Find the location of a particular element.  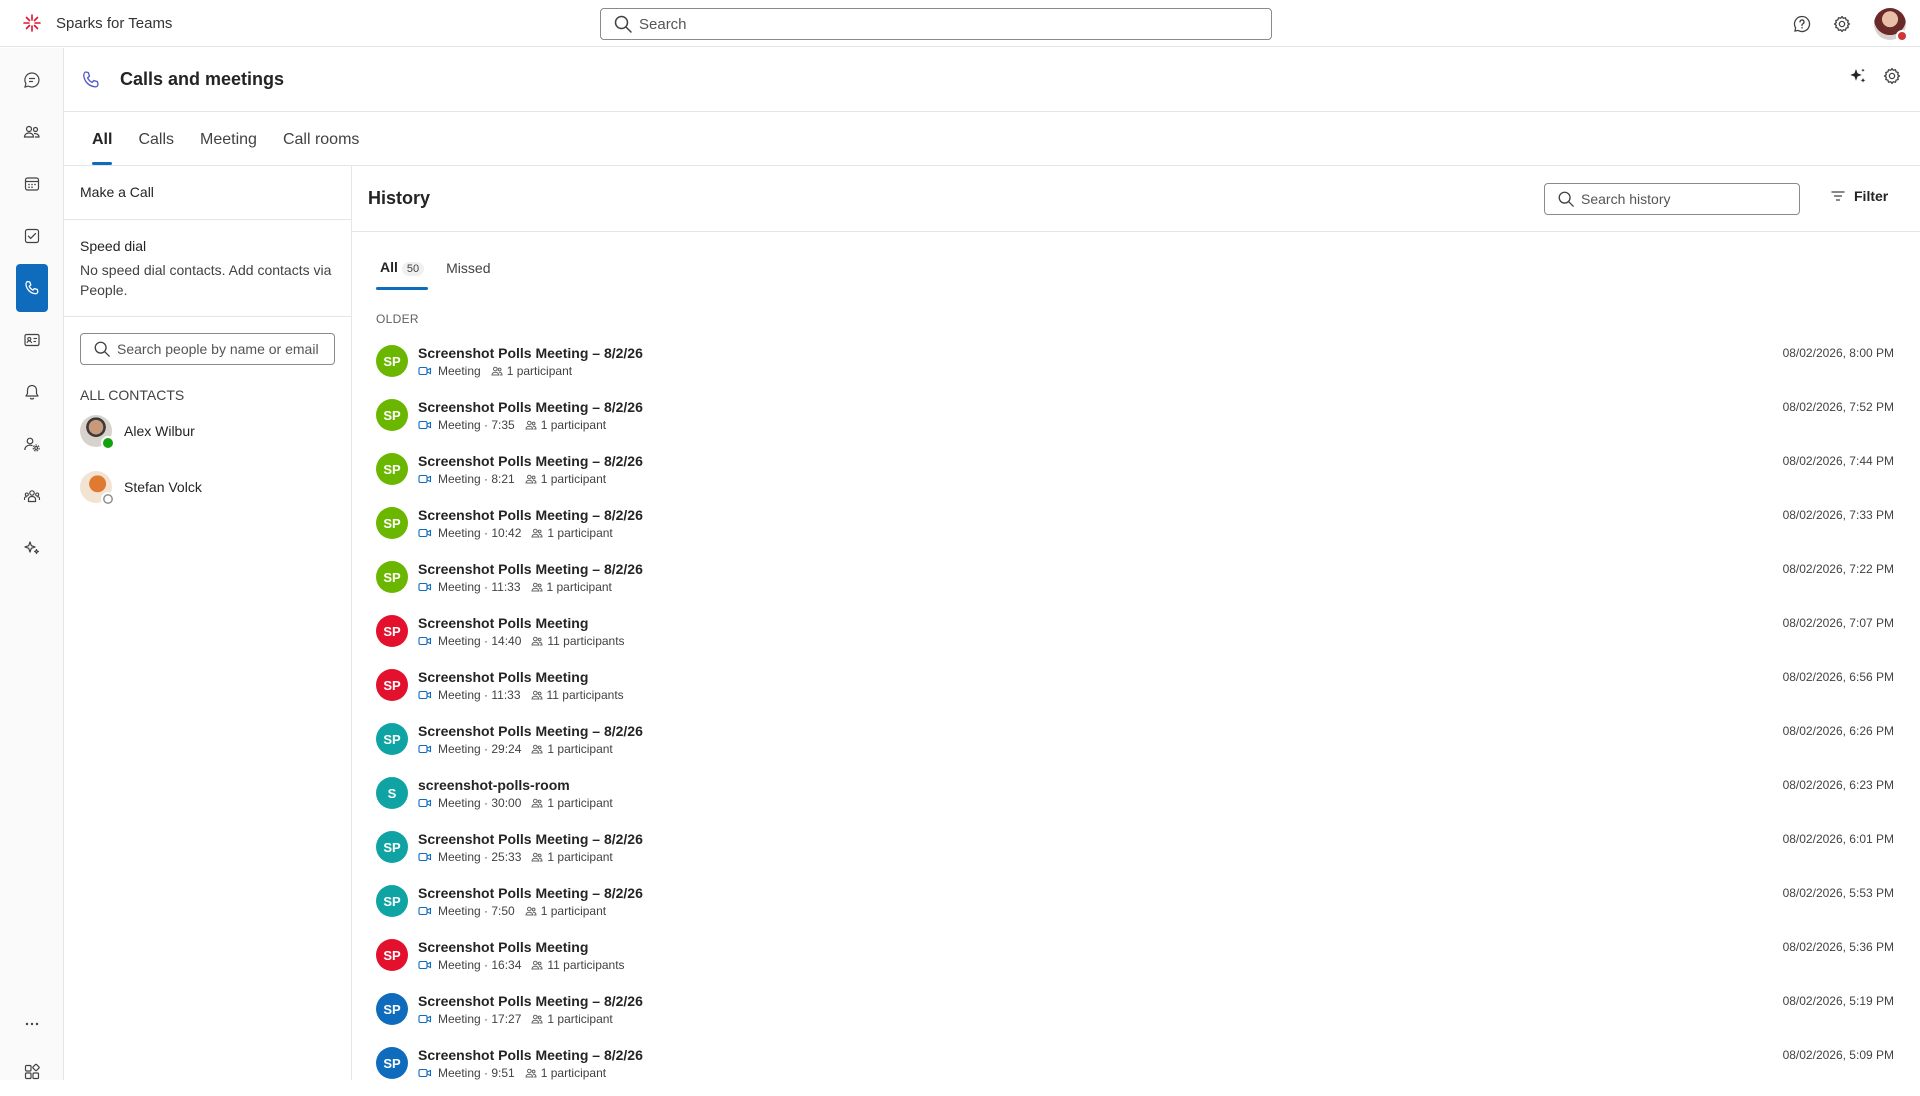

history-row-time: 08/02/2026, 7:07 PM is located at coordinates (1838, 623).